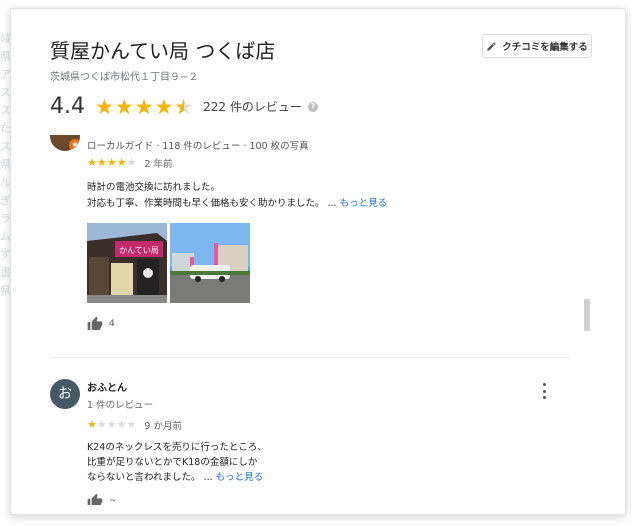 The height and width of the screenshot is (526, 632). Describe the element at coordinates (65, 394) in the screenshot. I see `avatar: お` at that location.